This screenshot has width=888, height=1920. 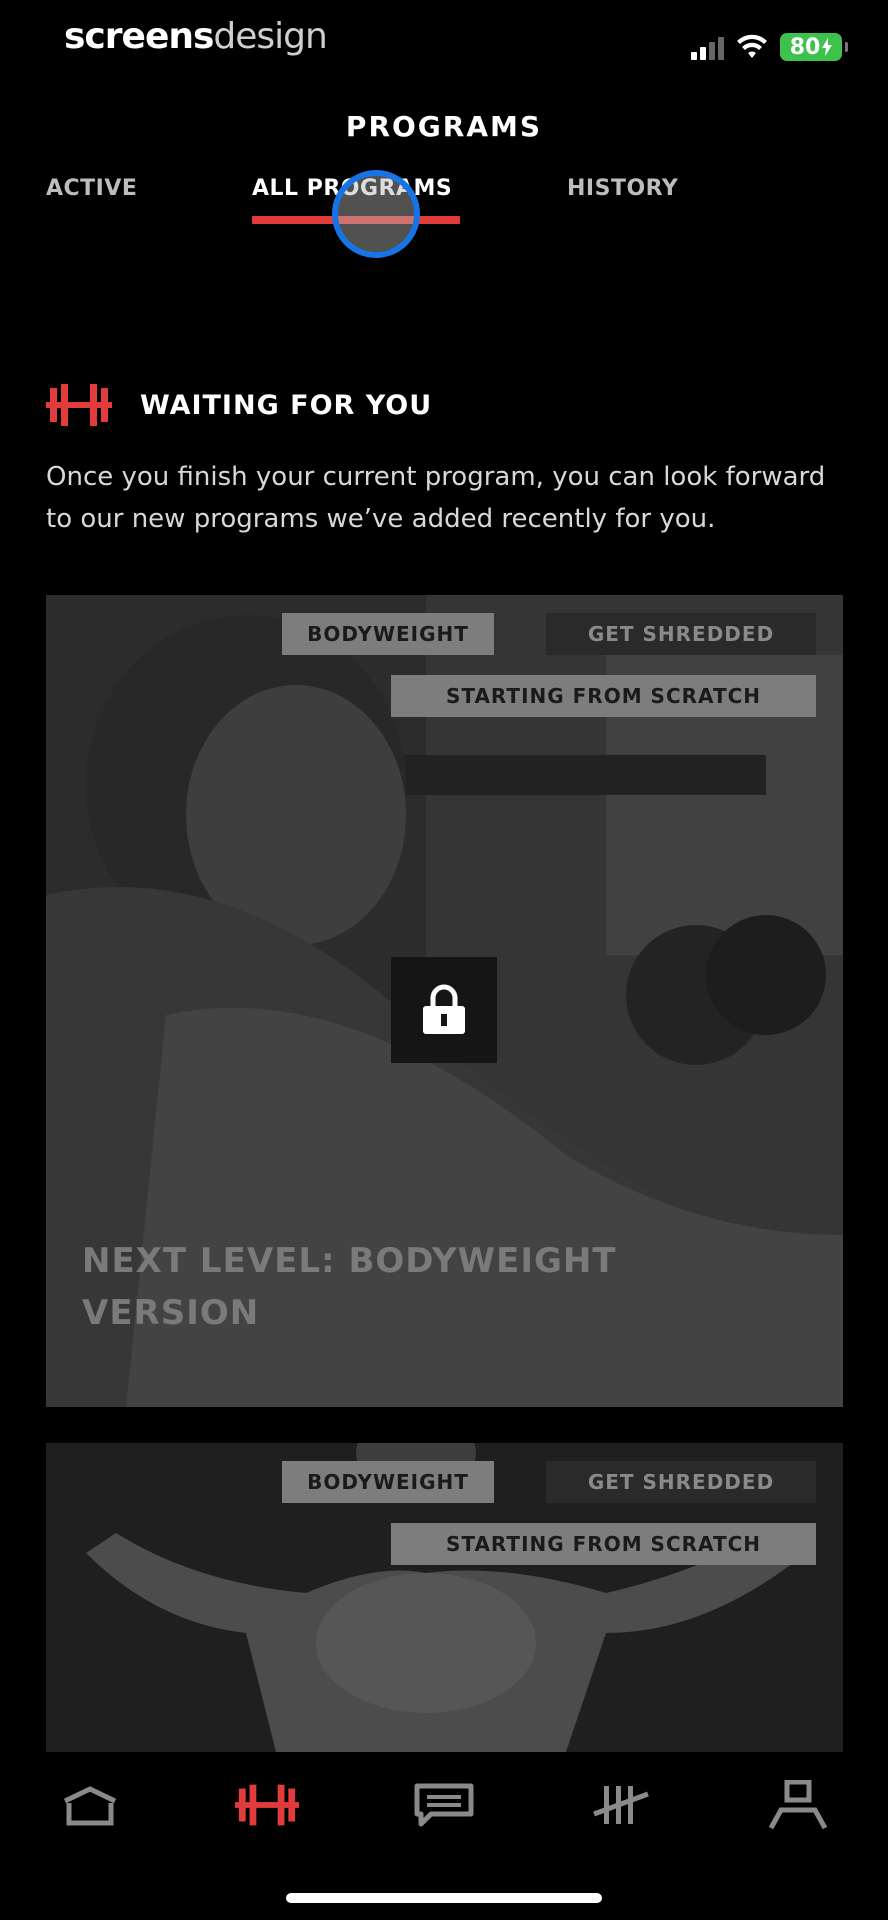 I want to click on nav-chat, so click(x=444, y=1805).